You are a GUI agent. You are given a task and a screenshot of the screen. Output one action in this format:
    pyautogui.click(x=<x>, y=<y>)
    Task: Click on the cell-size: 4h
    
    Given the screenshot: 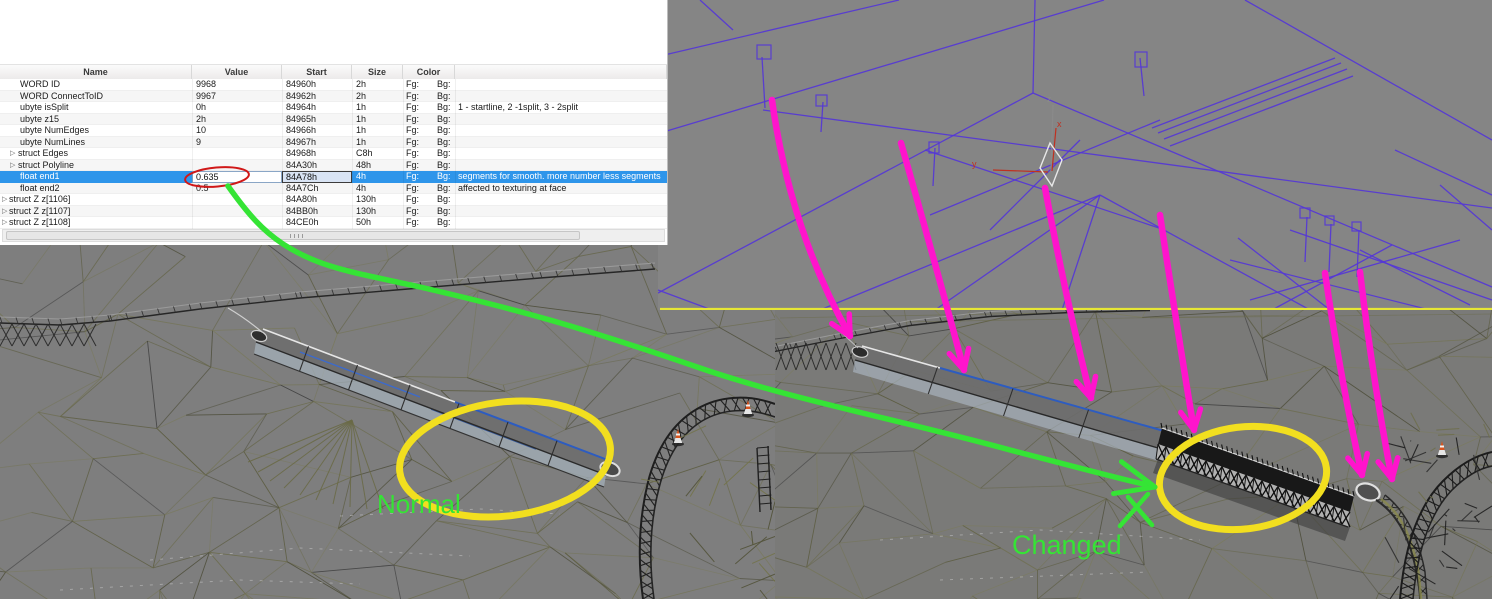 What is the action you would take?
    pyautogui.click(x=361, y=176)
    